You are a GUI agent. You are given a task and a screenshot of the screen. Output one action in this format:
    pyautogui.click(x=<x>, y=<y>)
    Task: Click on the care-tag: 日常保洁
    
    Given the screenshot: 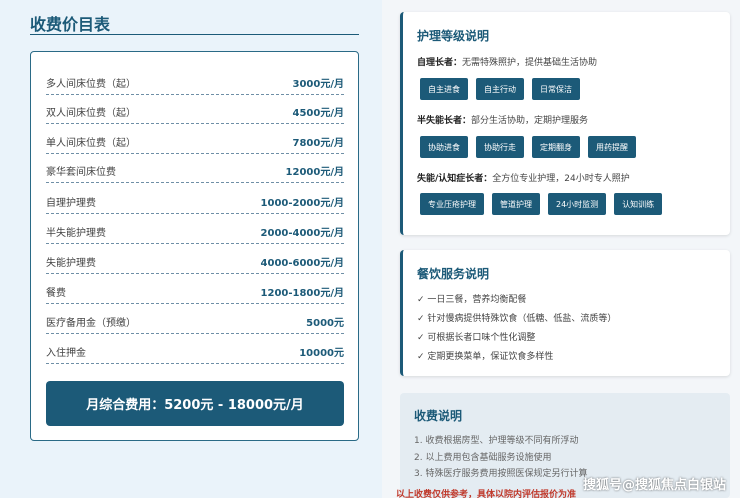 What is the action you would take?
    pyautogui.click(x=556, y=89)
    